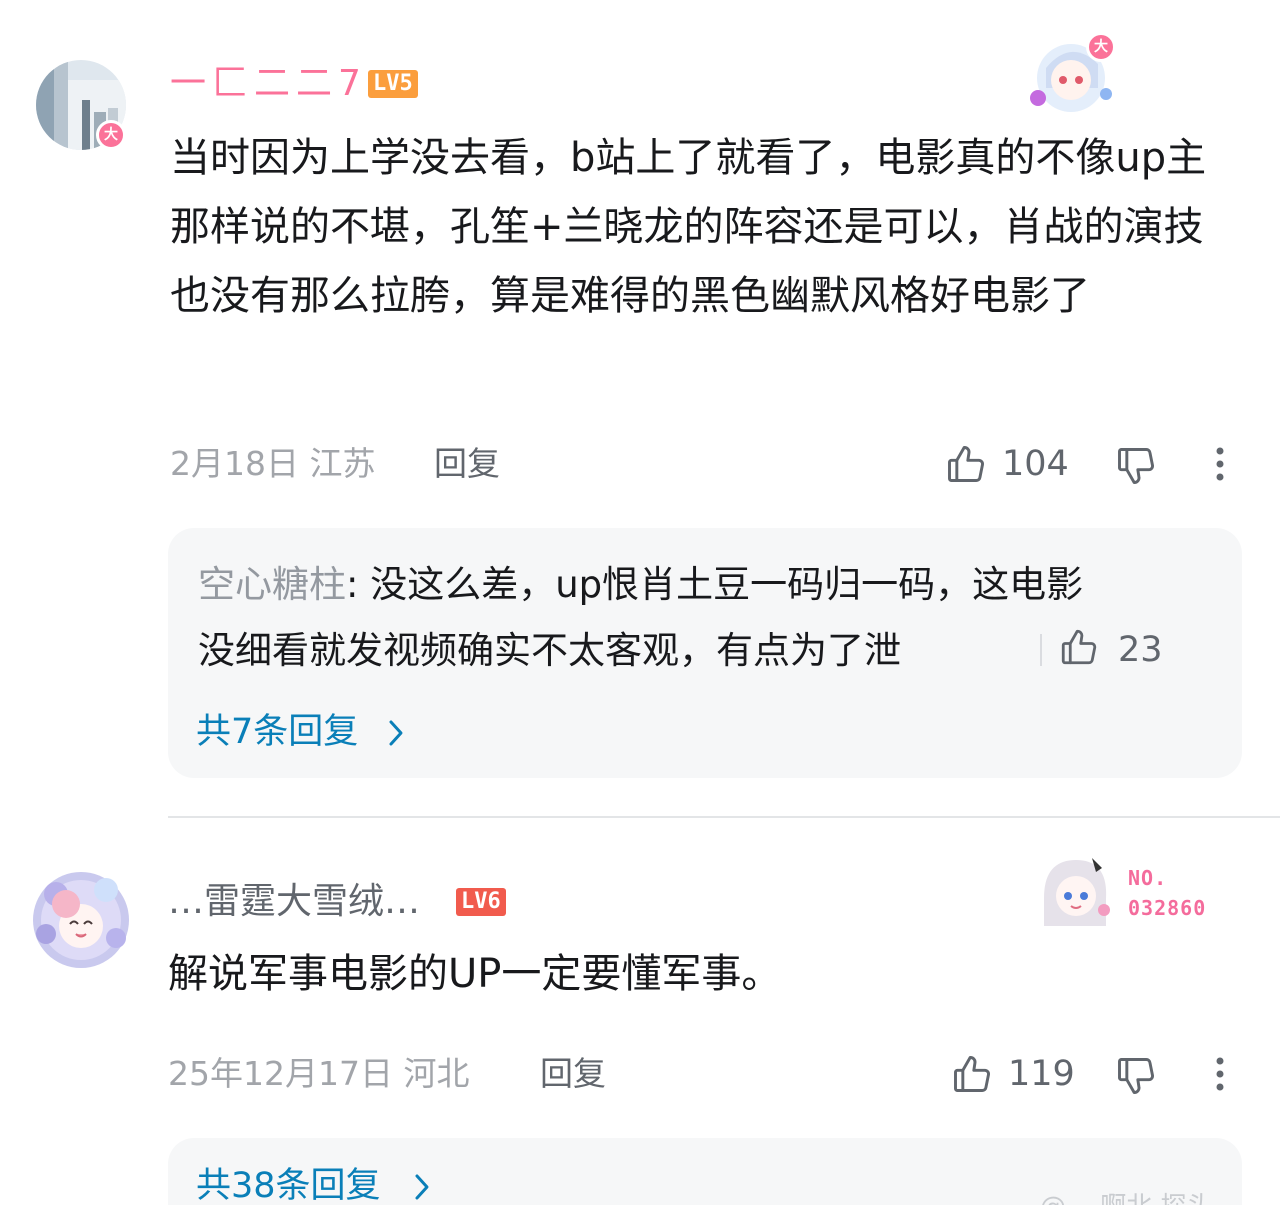  What do you see at coordinates (481, 902) in the screenshot?
I see `level-badge: LV6` at bounding box center [481, 902].